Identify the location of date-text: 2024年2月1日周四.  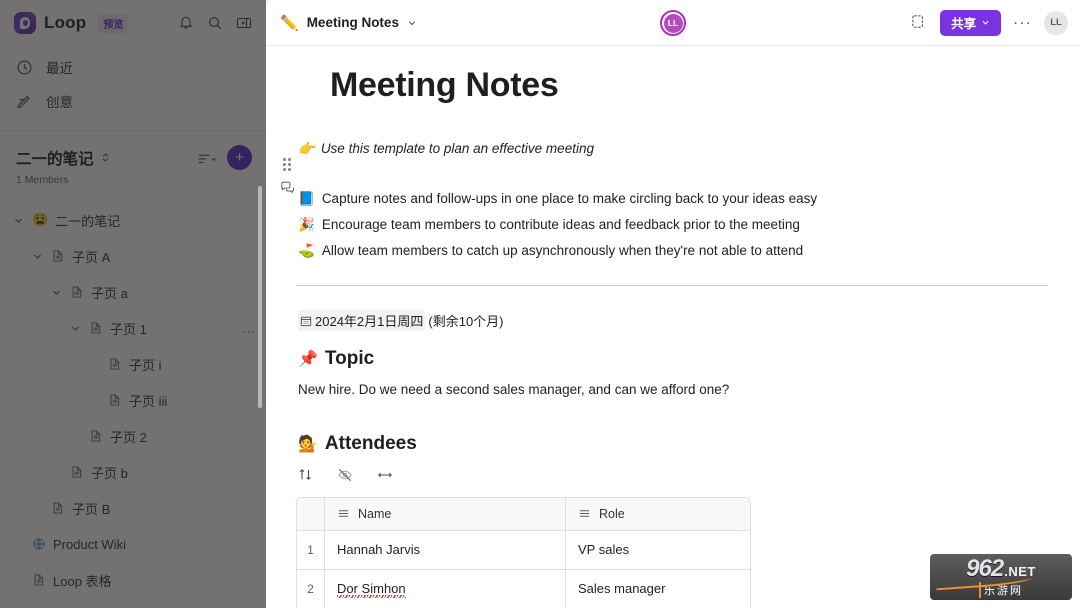
(369, 321).